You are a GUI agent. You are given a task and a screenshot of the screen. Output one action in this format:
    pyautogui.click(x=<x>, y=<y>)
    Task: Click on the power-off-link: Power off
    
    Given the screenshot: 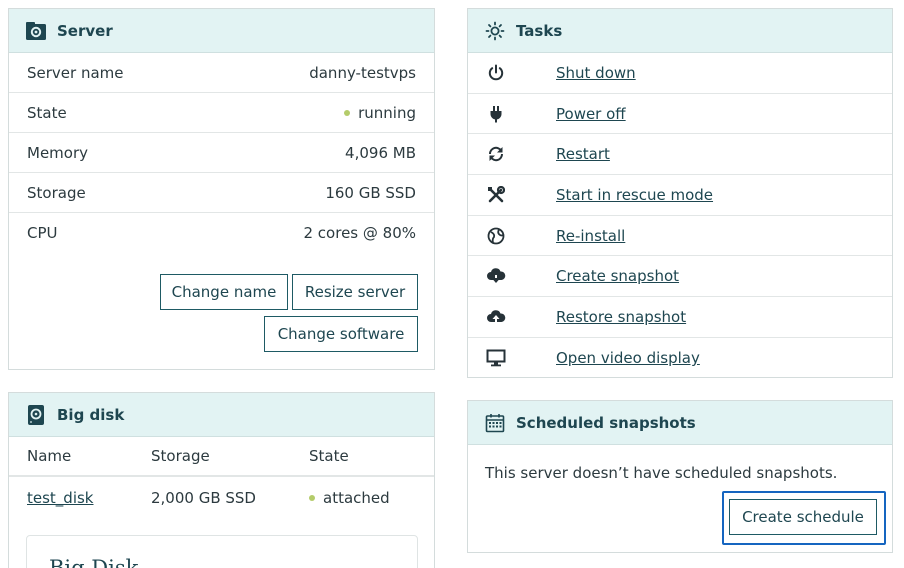 What is the action you would take?
    pyautogui.click(x=591, y=114)
    